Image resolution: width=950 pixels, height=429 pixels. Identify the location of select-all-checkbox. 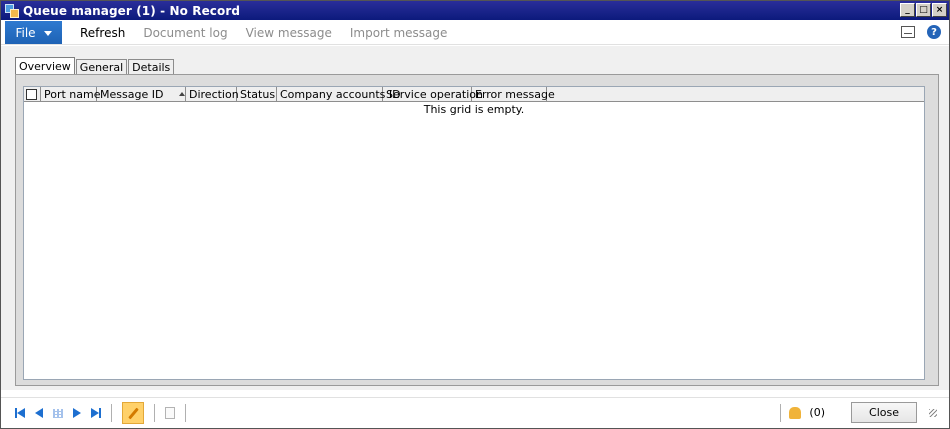
(31, 94).